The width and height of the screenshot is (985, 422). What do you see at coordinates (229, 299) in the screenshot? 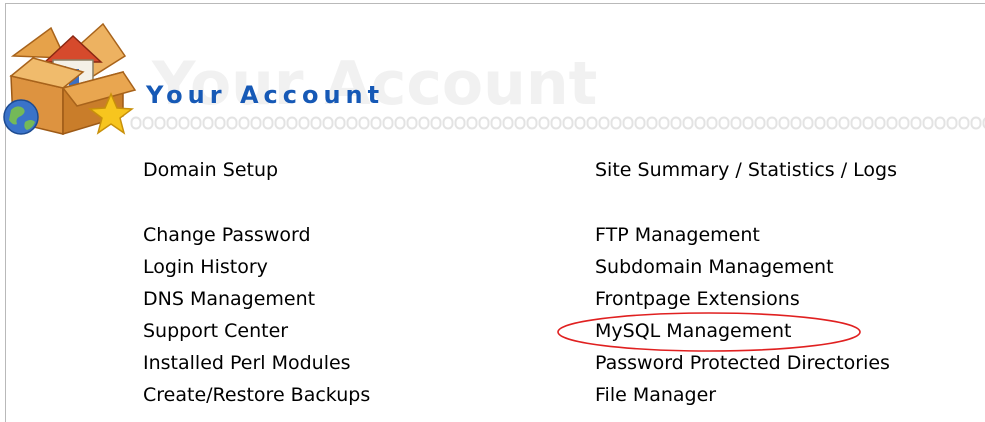
I see `menu-link-dns-management: DNS Management` at bounding box center [229, 299].